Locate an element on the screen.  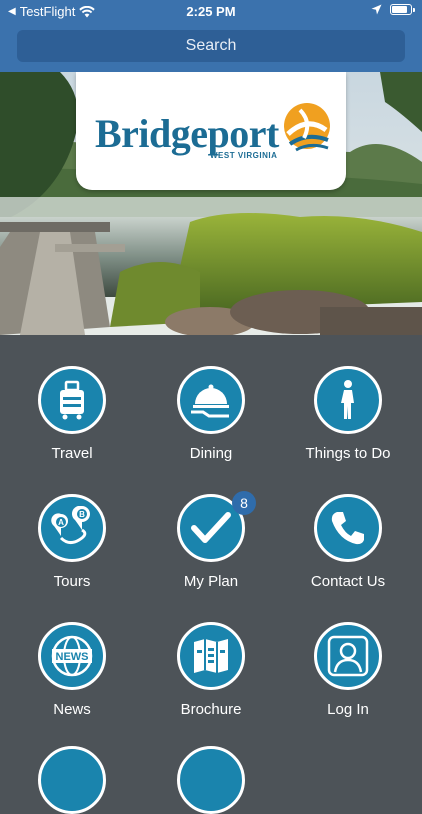
route-map-icon: A B is located at coordinates (70, 525).